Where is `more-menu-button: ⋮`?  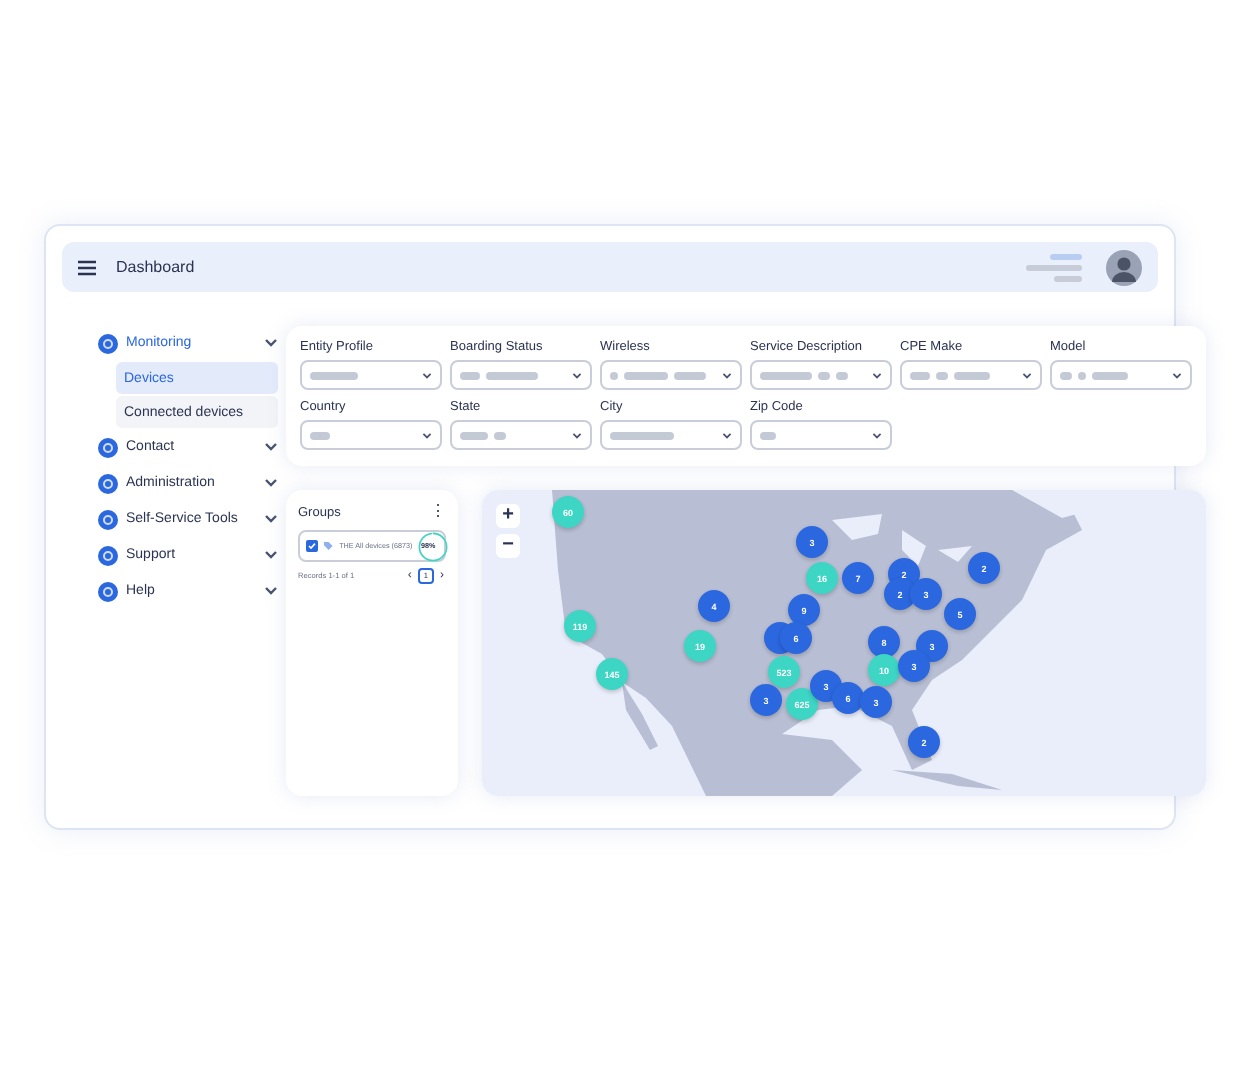
more-menu-button: ⋮ is located at coordinates (438, 512).